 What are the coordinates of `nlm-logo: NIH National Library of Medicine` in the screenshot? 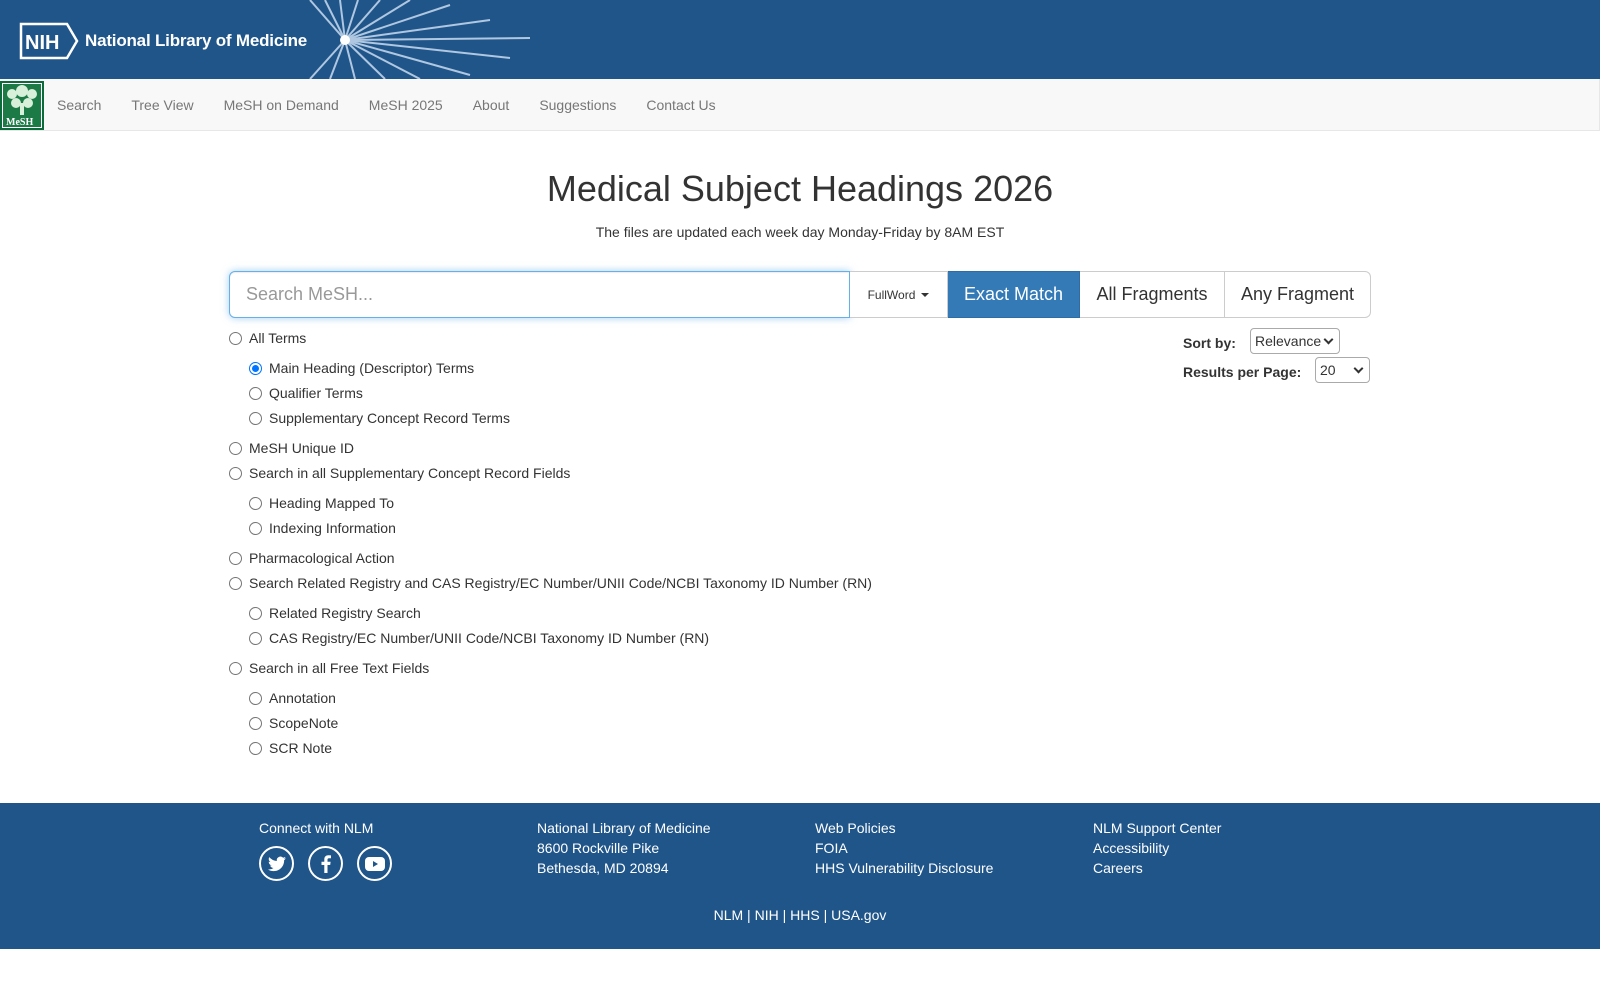 It's located at (163, 41).